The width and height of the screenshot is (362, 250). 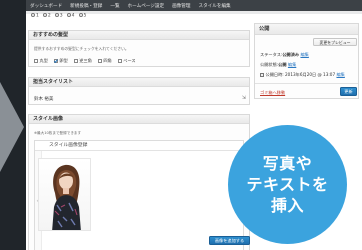 I want to click on recommend-options: 丸型 卵型 逆三角 四角 ベース, so click(x=85, y=61).